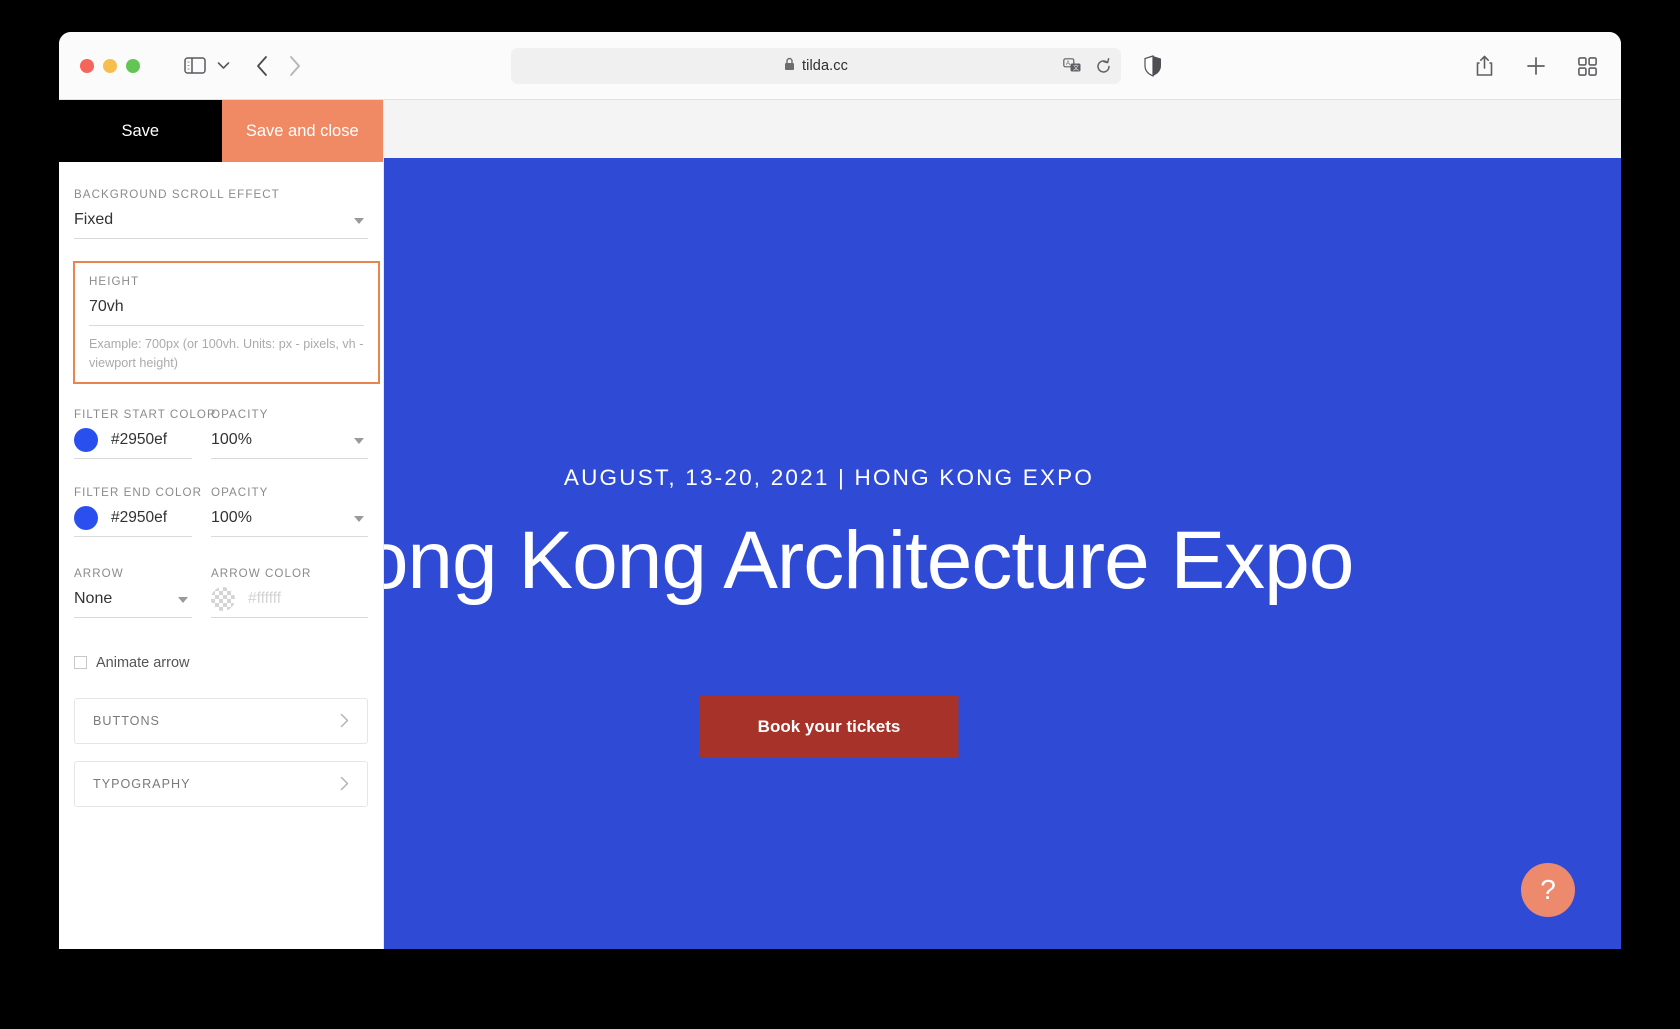 Image resolution: width=1680 pixels, height=1029 pixels. I want to click on translate-icon: A文, so click(1072, 66).